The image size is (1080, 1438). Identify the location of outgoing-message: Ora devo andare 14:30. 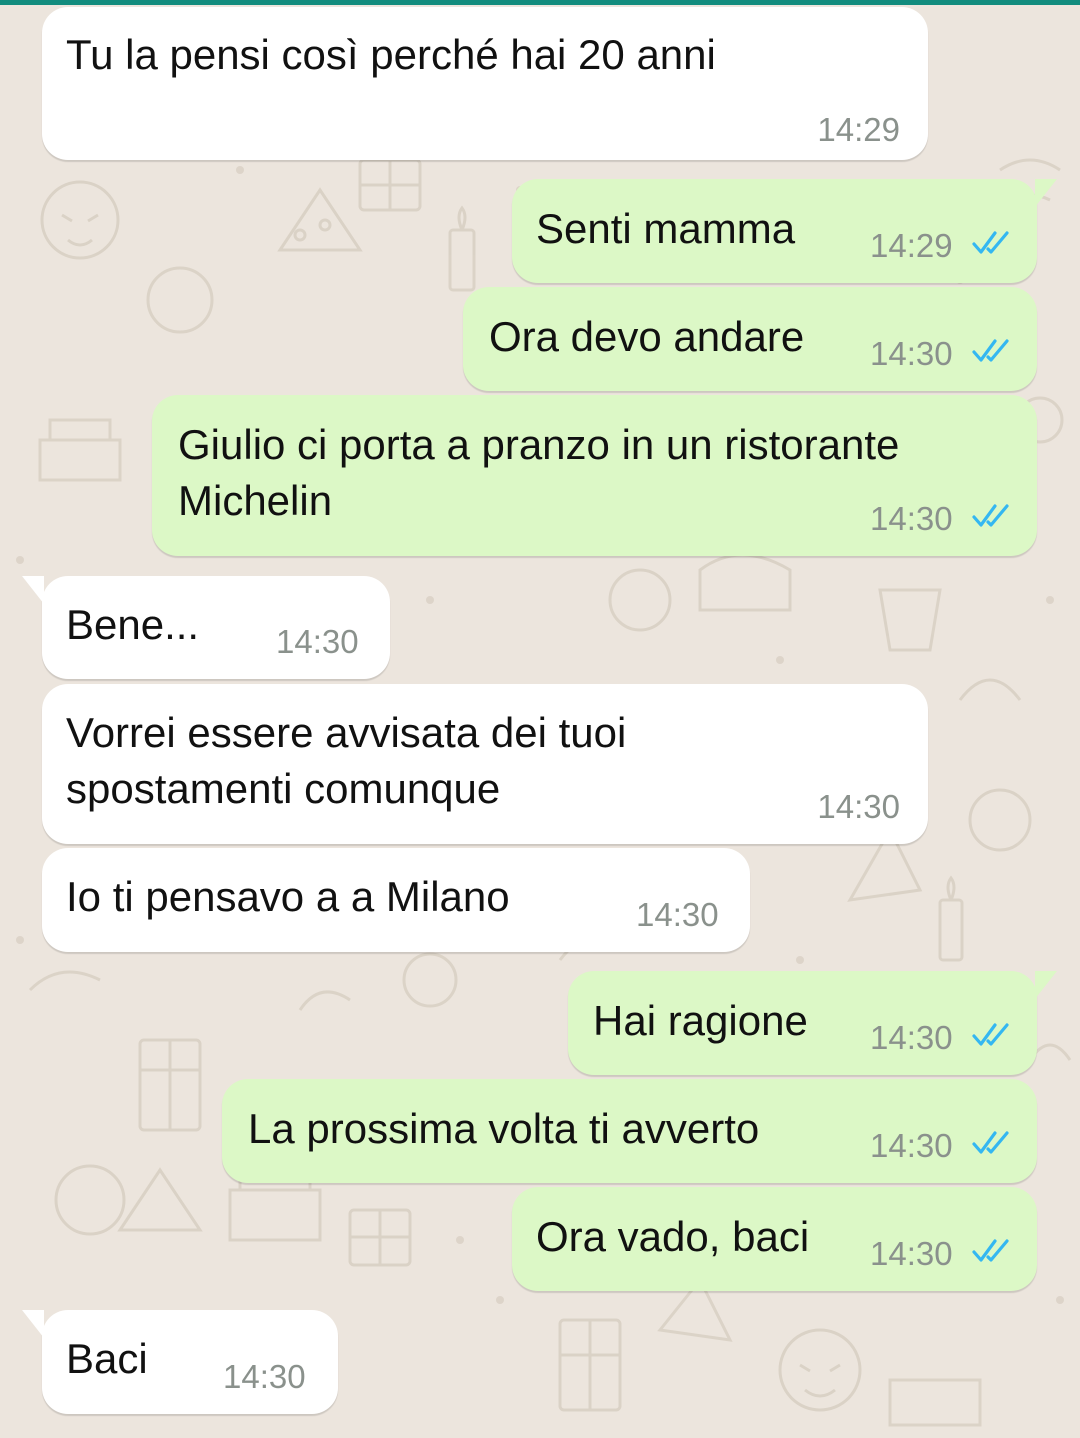
(750, 339).